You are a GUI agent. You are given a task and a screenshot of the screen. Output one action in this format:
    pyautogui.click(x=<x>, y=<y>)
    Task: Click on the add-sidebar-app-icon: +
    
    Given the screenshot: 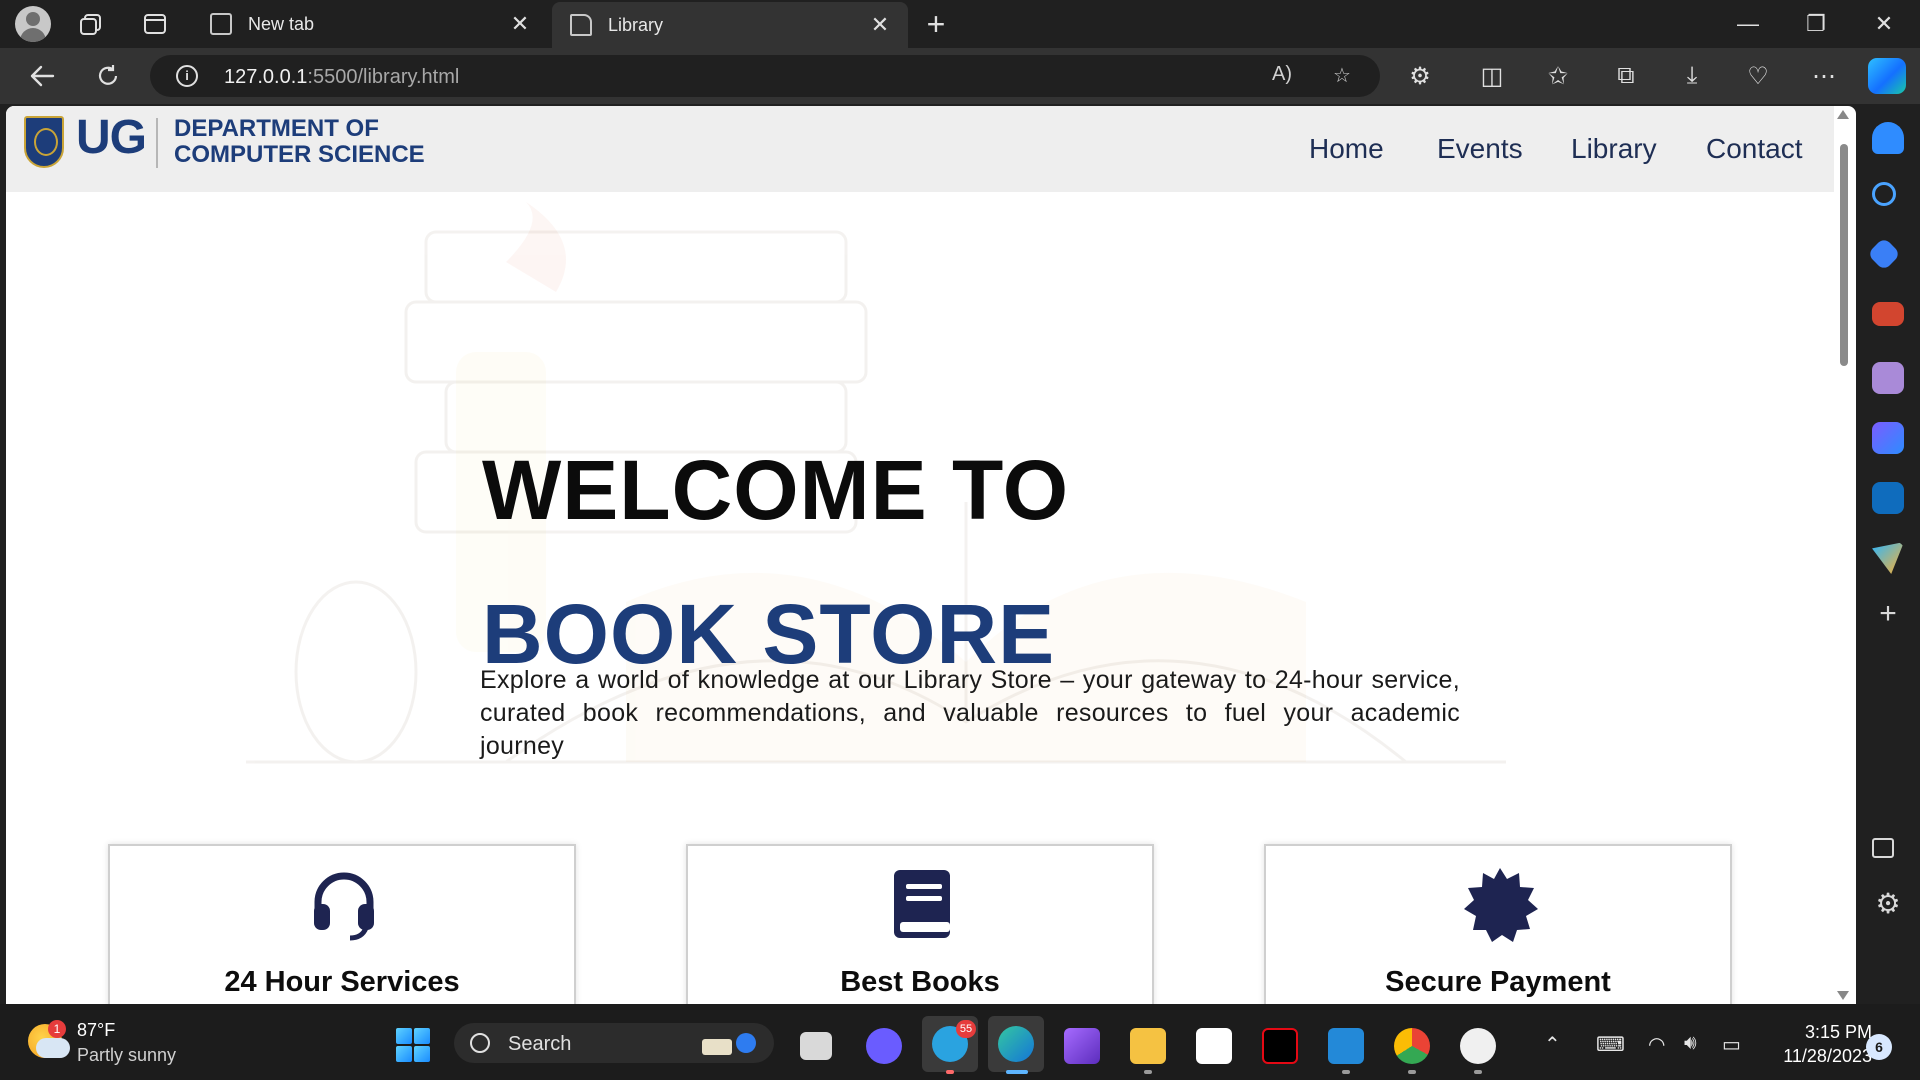 What is the action you would take?
    pyautogui.click(x=1888, y=614)
    